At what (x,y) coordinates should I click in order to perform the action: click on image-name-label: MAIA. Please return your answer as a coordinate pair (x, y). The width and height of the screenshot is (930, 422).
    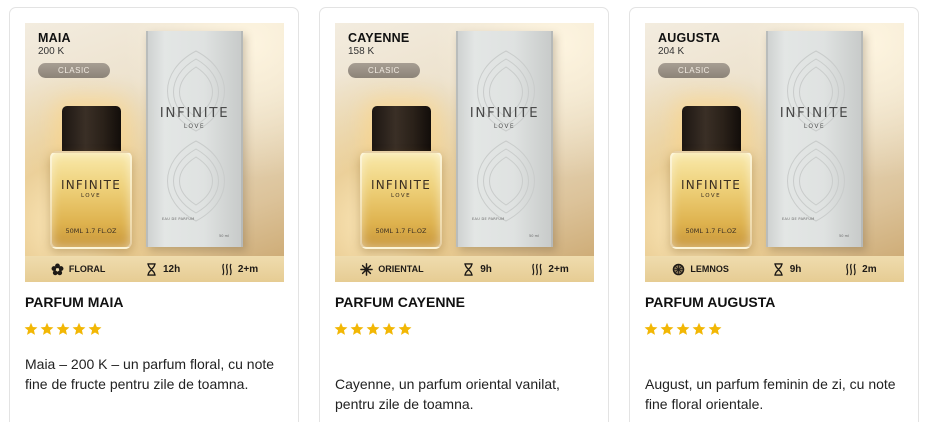
    Looking at the image, I should click on (54, 38).